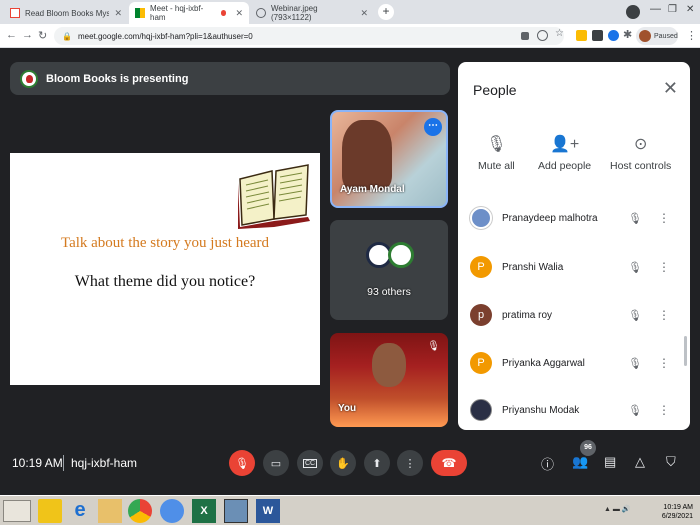 The height and width of the screenshot is (525, 700). I want to click on more-options-button: ⋮, so click(410, 463).